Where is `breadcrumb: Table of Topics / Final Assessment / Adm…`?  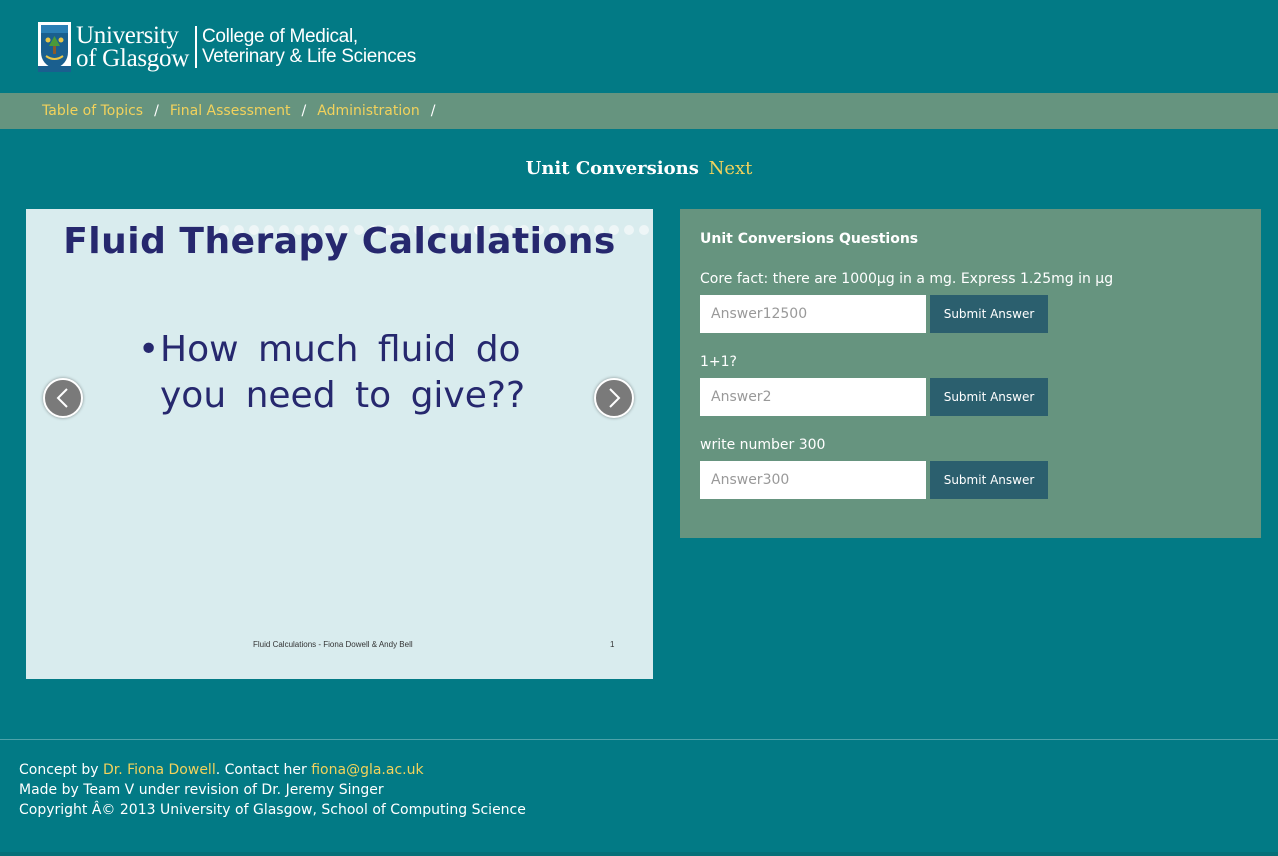
breadcrumb: Table of Topics / Final Assessment / Adm… is located at coordinates (639, 111).